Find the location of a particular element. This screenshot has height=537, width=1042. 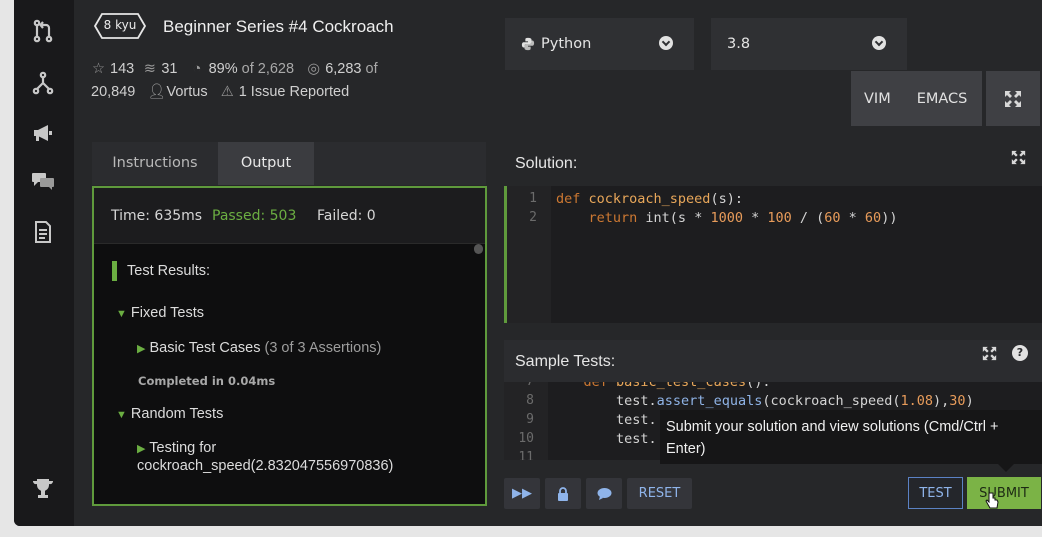

line-number: 2 is located at coordinates (533, 217).